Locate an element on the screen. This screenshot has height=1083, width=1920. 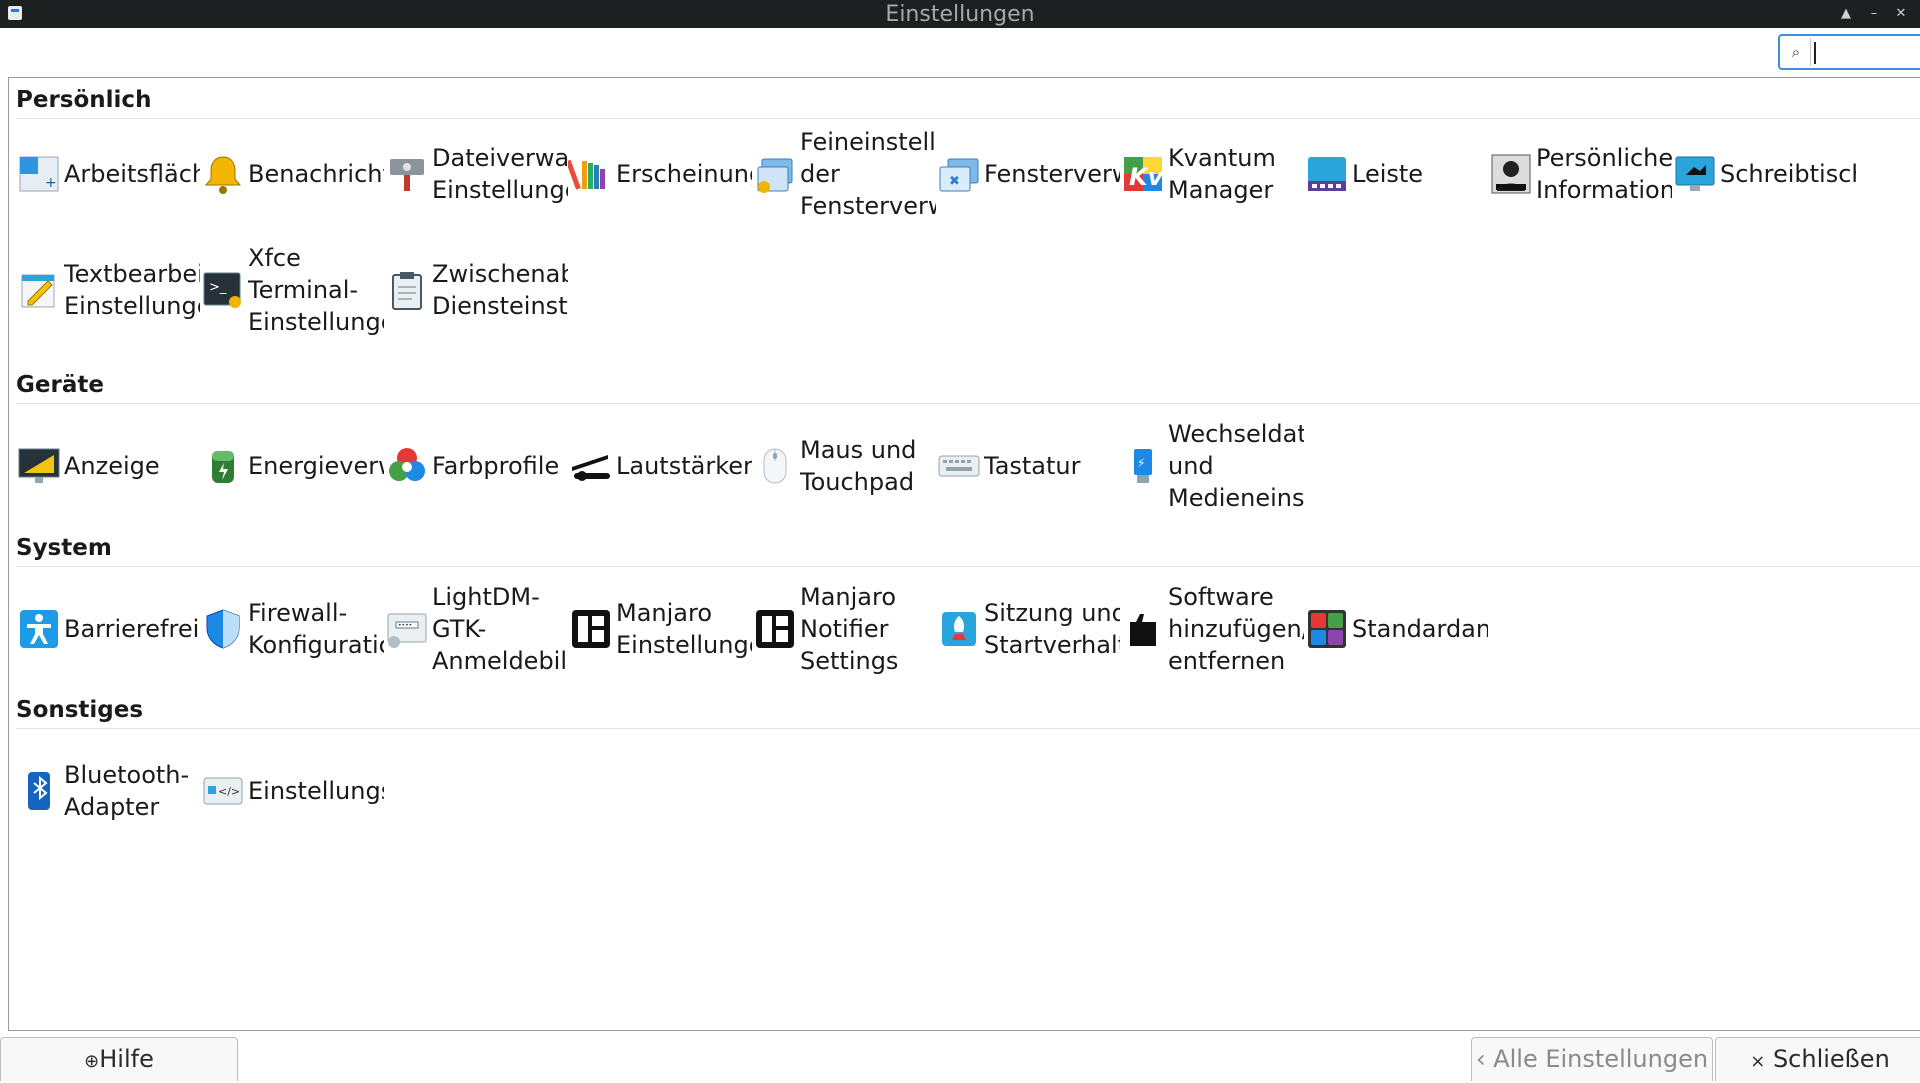
settings-item-label: Manjaro Notifier Settings is located at coordinates (868, 629).